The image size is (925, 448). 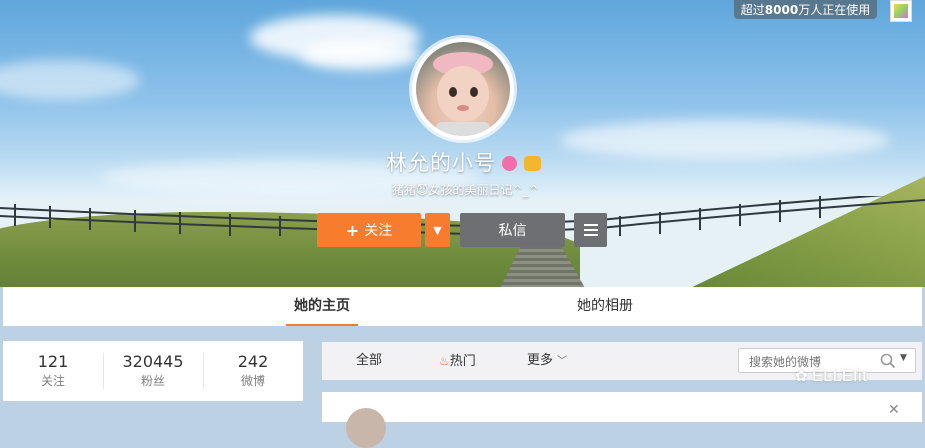 I want to click on verified-icon, so click(x=509, y=163).